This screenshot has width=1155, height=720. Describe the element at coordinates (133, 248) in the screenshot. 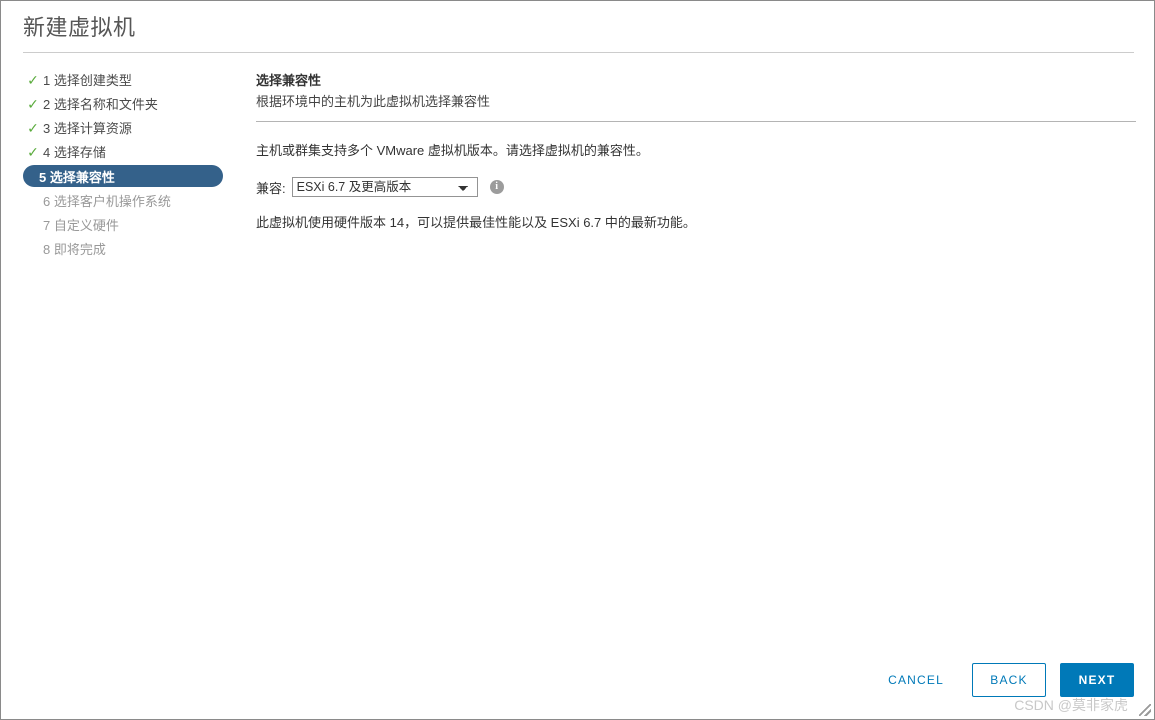

I see `sidebar-step-8: ✓ 8 即将完成` at that location.